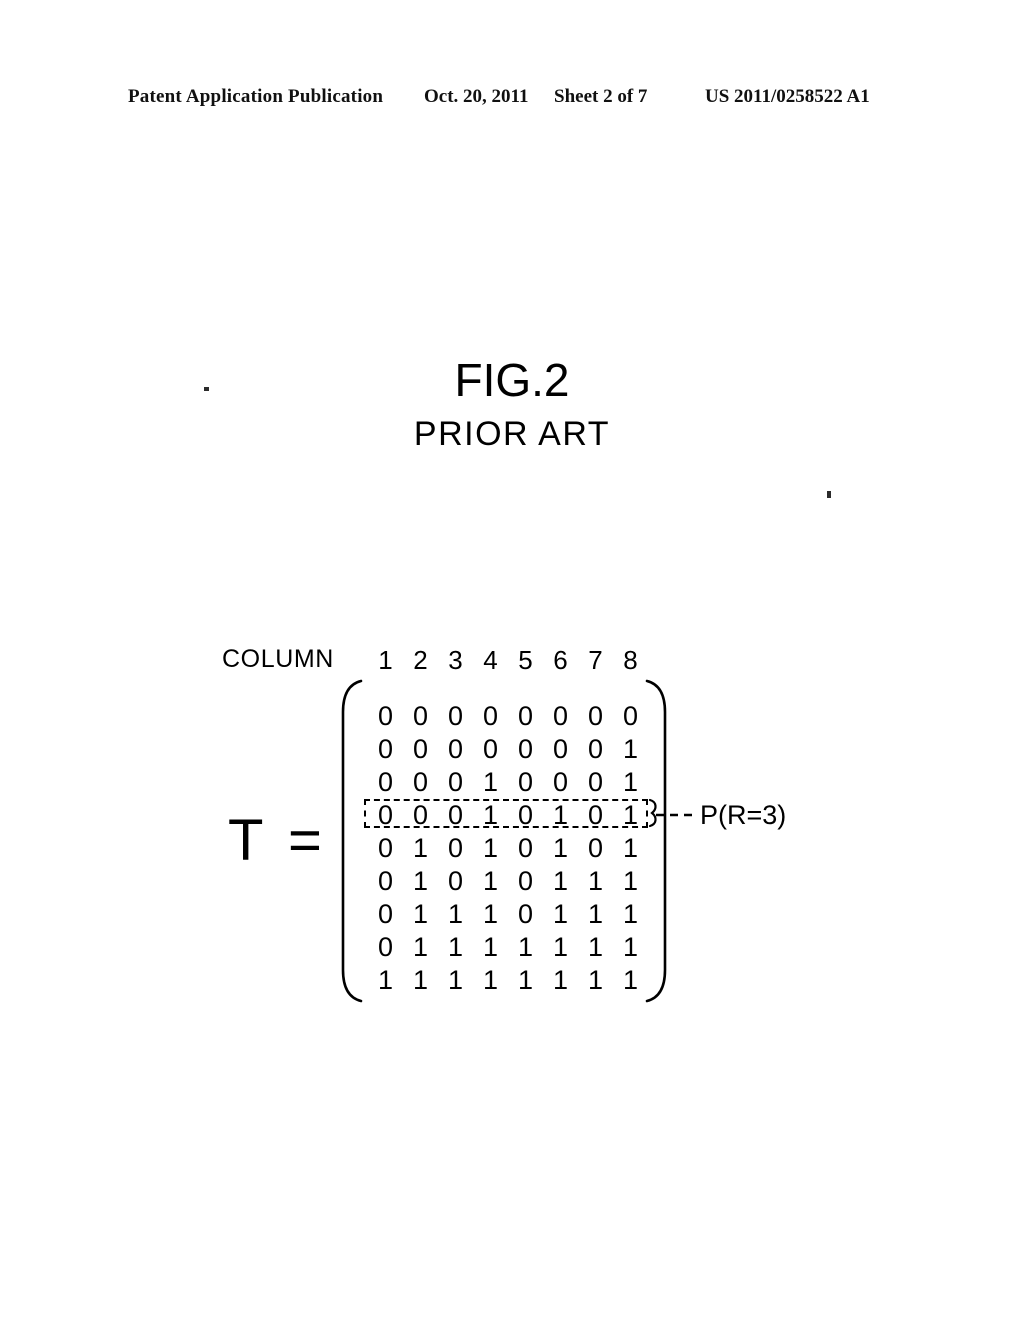 The height and width of the screenshot is (1320, 1024). Describe the element at coordinates (525, 660) in the screenshot. I see `column-header-5: 5` at that location.